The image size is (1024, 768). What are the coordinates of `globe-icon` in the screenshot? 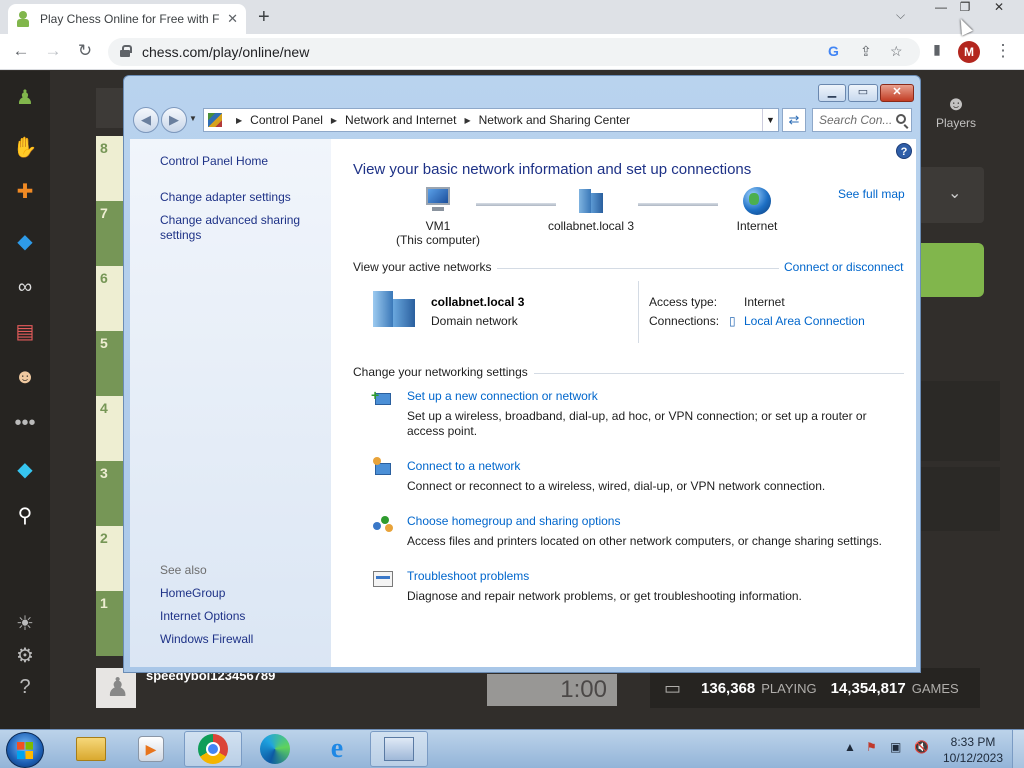 It's located at (757, 201).